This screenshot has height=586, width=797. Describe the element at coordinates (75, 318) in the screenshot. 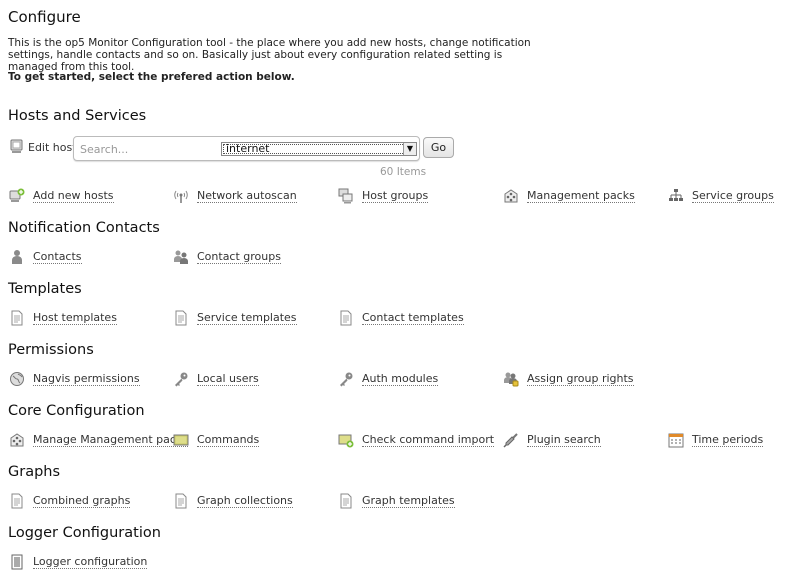

I see `link-label: Host templates` at that location.